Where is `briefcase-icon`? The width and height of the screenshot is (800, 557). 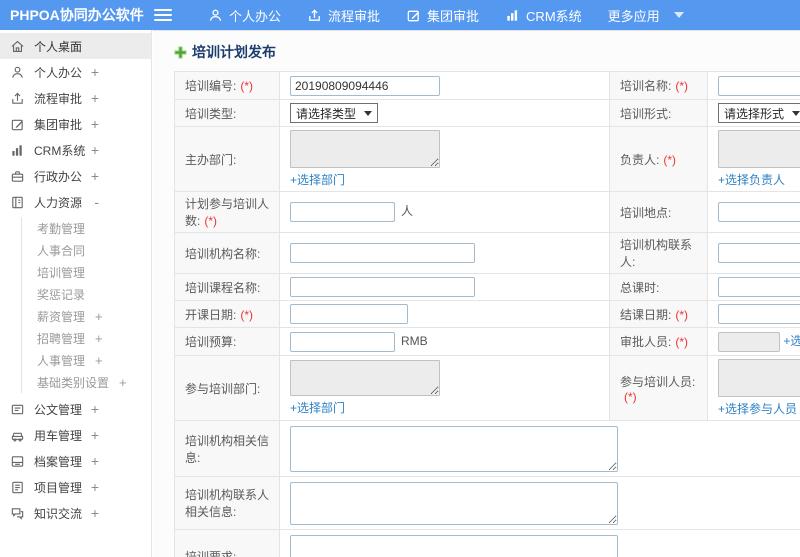
briefcase-icon is located at coordinates (17, 176).